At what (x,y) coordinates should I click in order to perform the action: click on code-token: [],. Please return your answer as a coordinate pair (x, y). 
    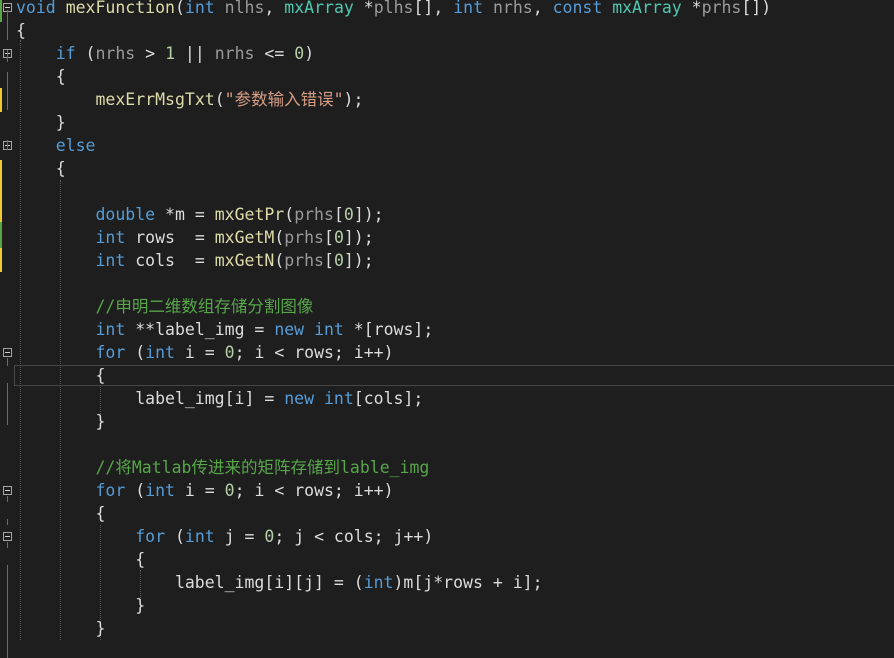
    Looking at the image, I should click on (433, 8).